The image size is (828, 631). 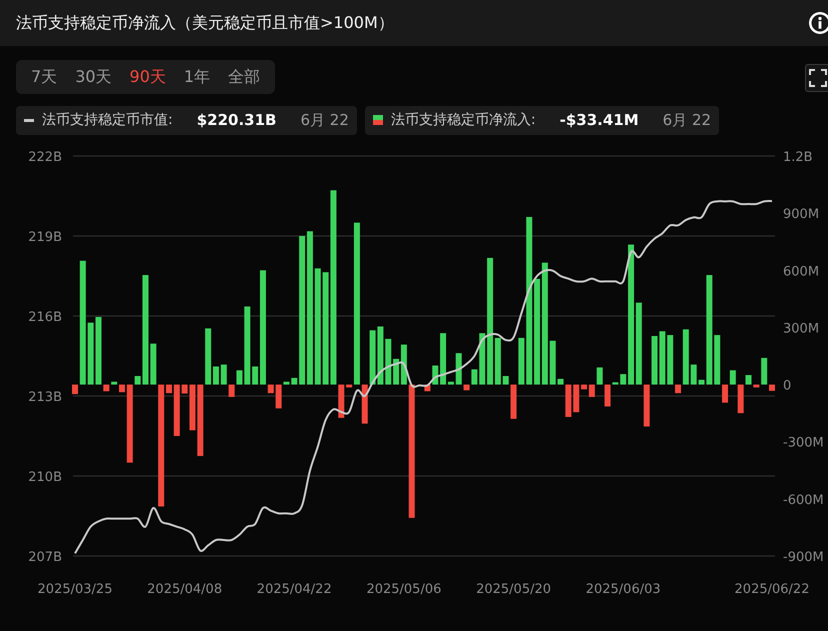 I want to click on axis-label: 300M, so click(x=801, y=328).